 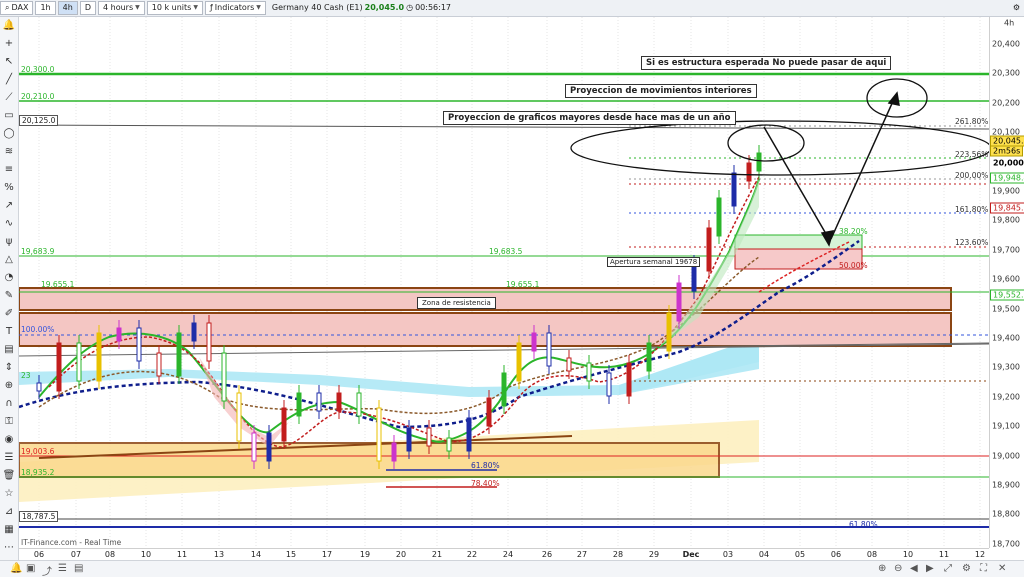 I want to click on label-20300: 20,300.0, so click(x=38, y=69).